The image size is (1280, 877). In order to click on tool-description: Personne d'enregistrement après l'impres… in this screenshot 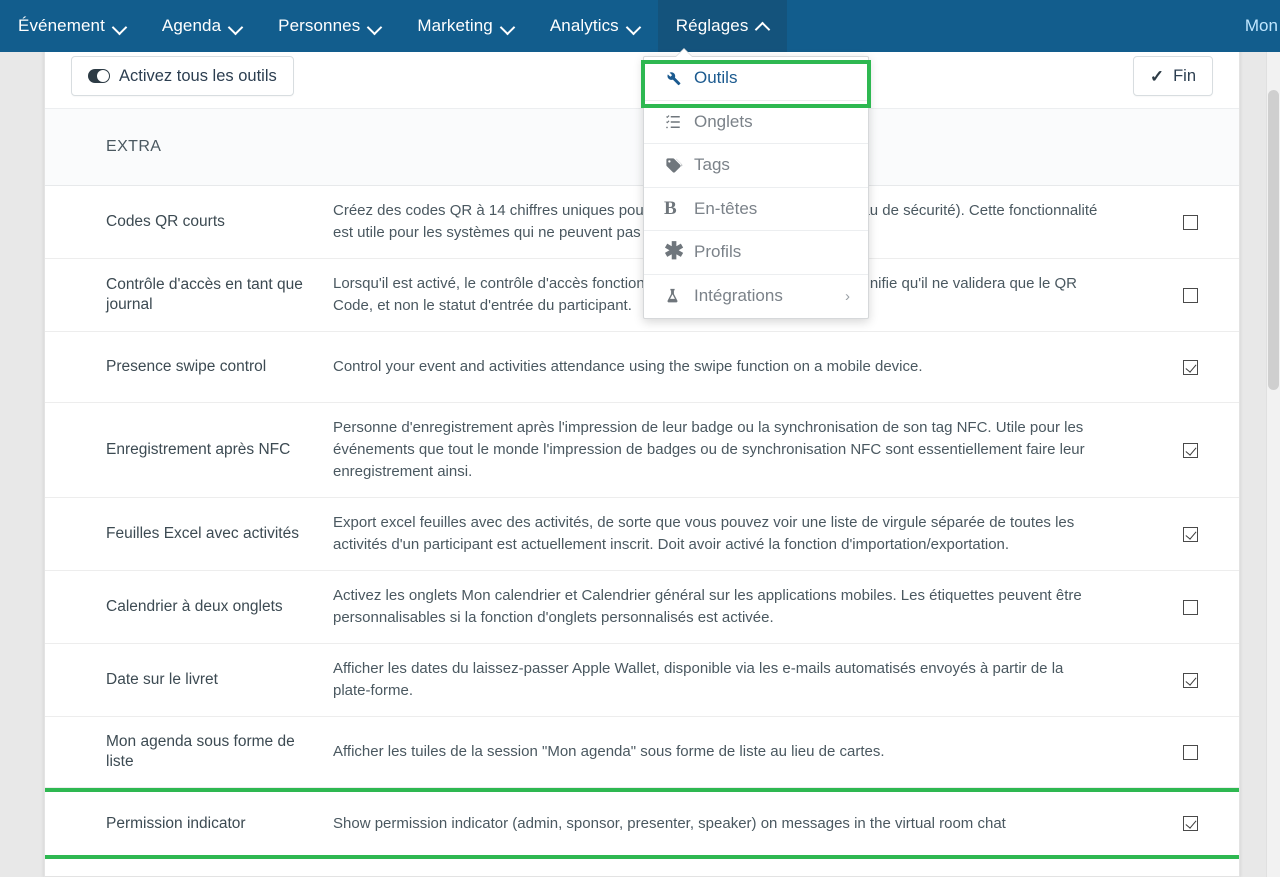, I will do `click(709, 449)`.